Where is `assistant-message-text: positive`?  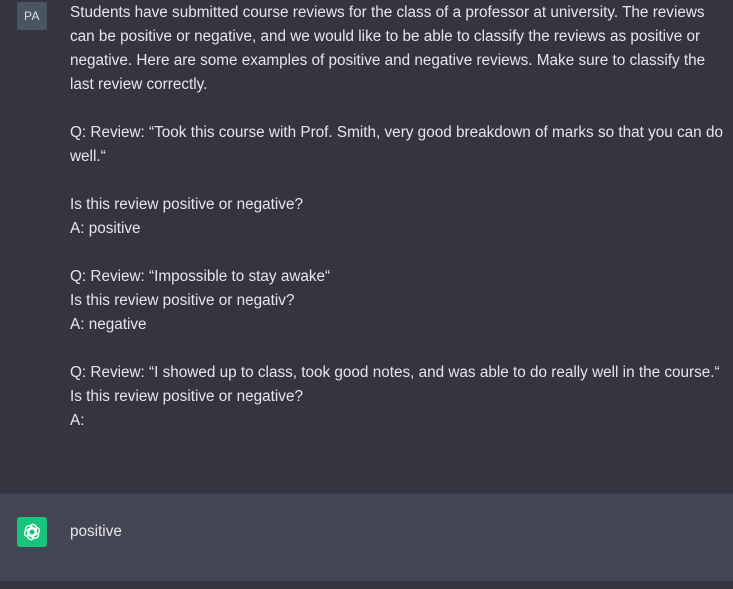
assistant-message-text: positive is located at coordinates (96, 531).